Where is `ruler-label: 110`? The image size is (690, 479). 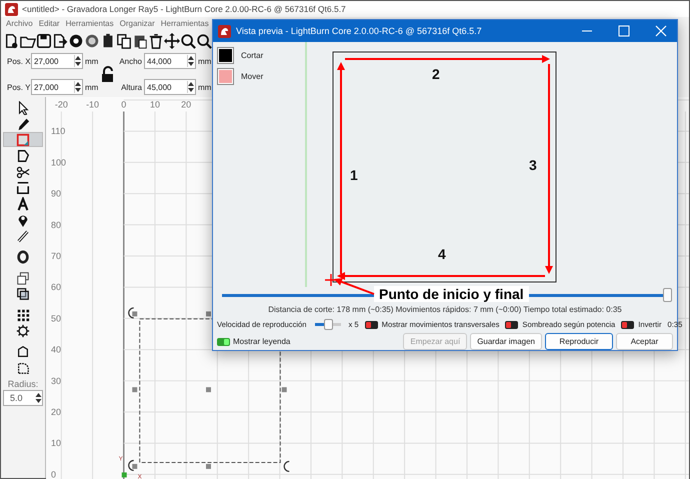 ruler-label: 110 is located at coordinates (58, 131).